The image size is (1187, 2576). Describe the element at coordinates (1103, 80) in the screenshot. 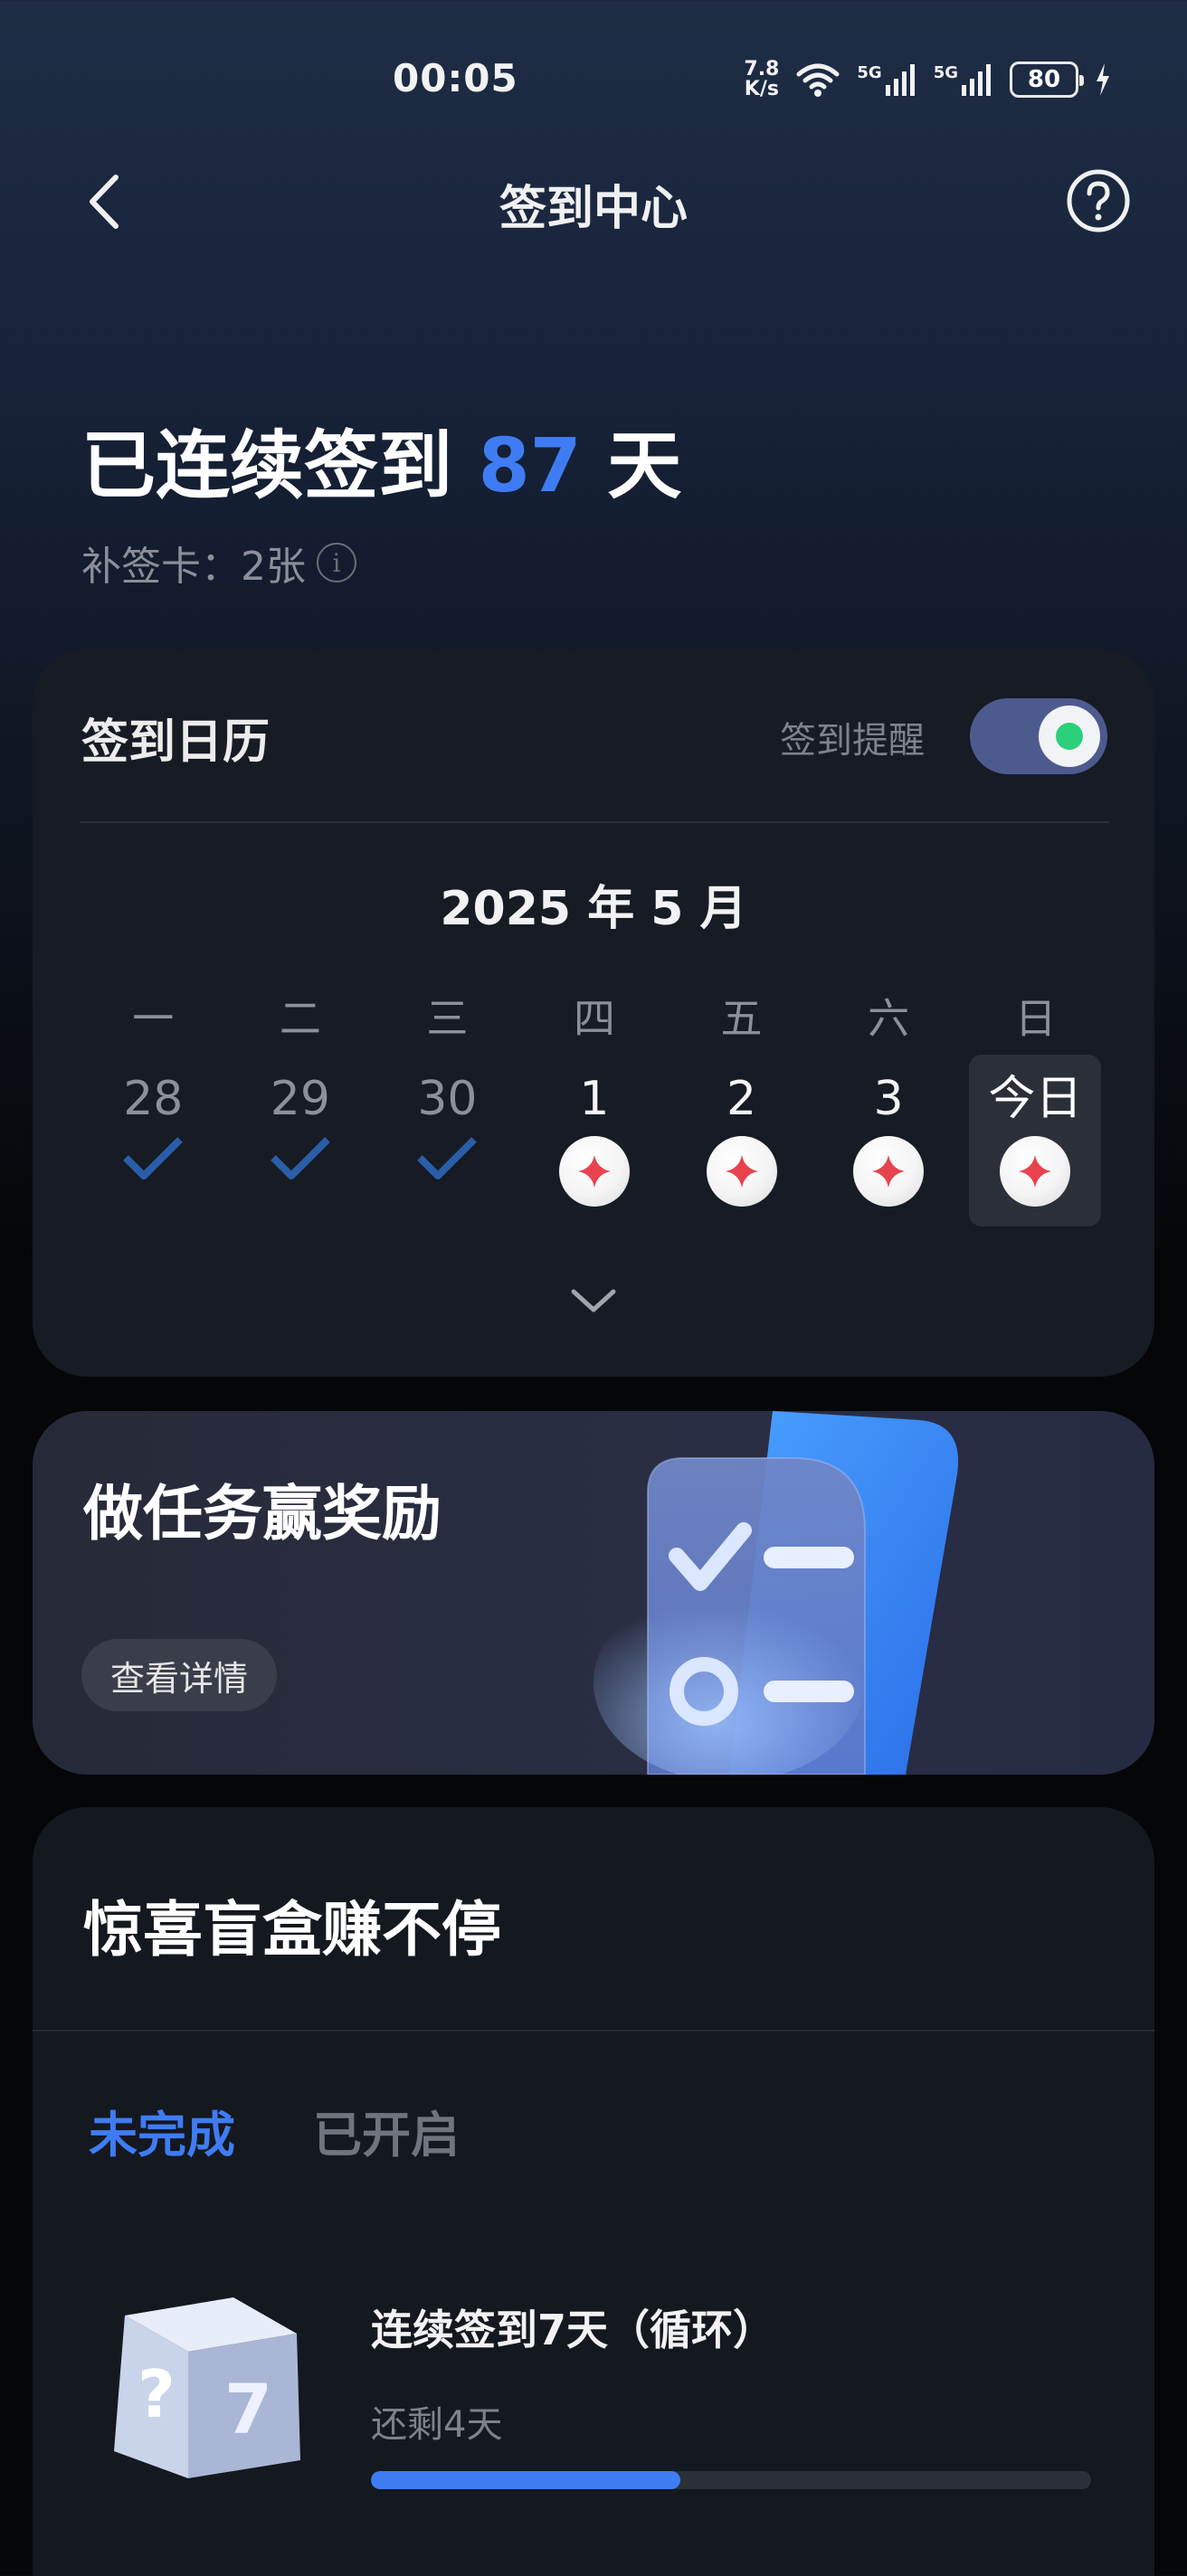

I see `charging-icon` at that location.